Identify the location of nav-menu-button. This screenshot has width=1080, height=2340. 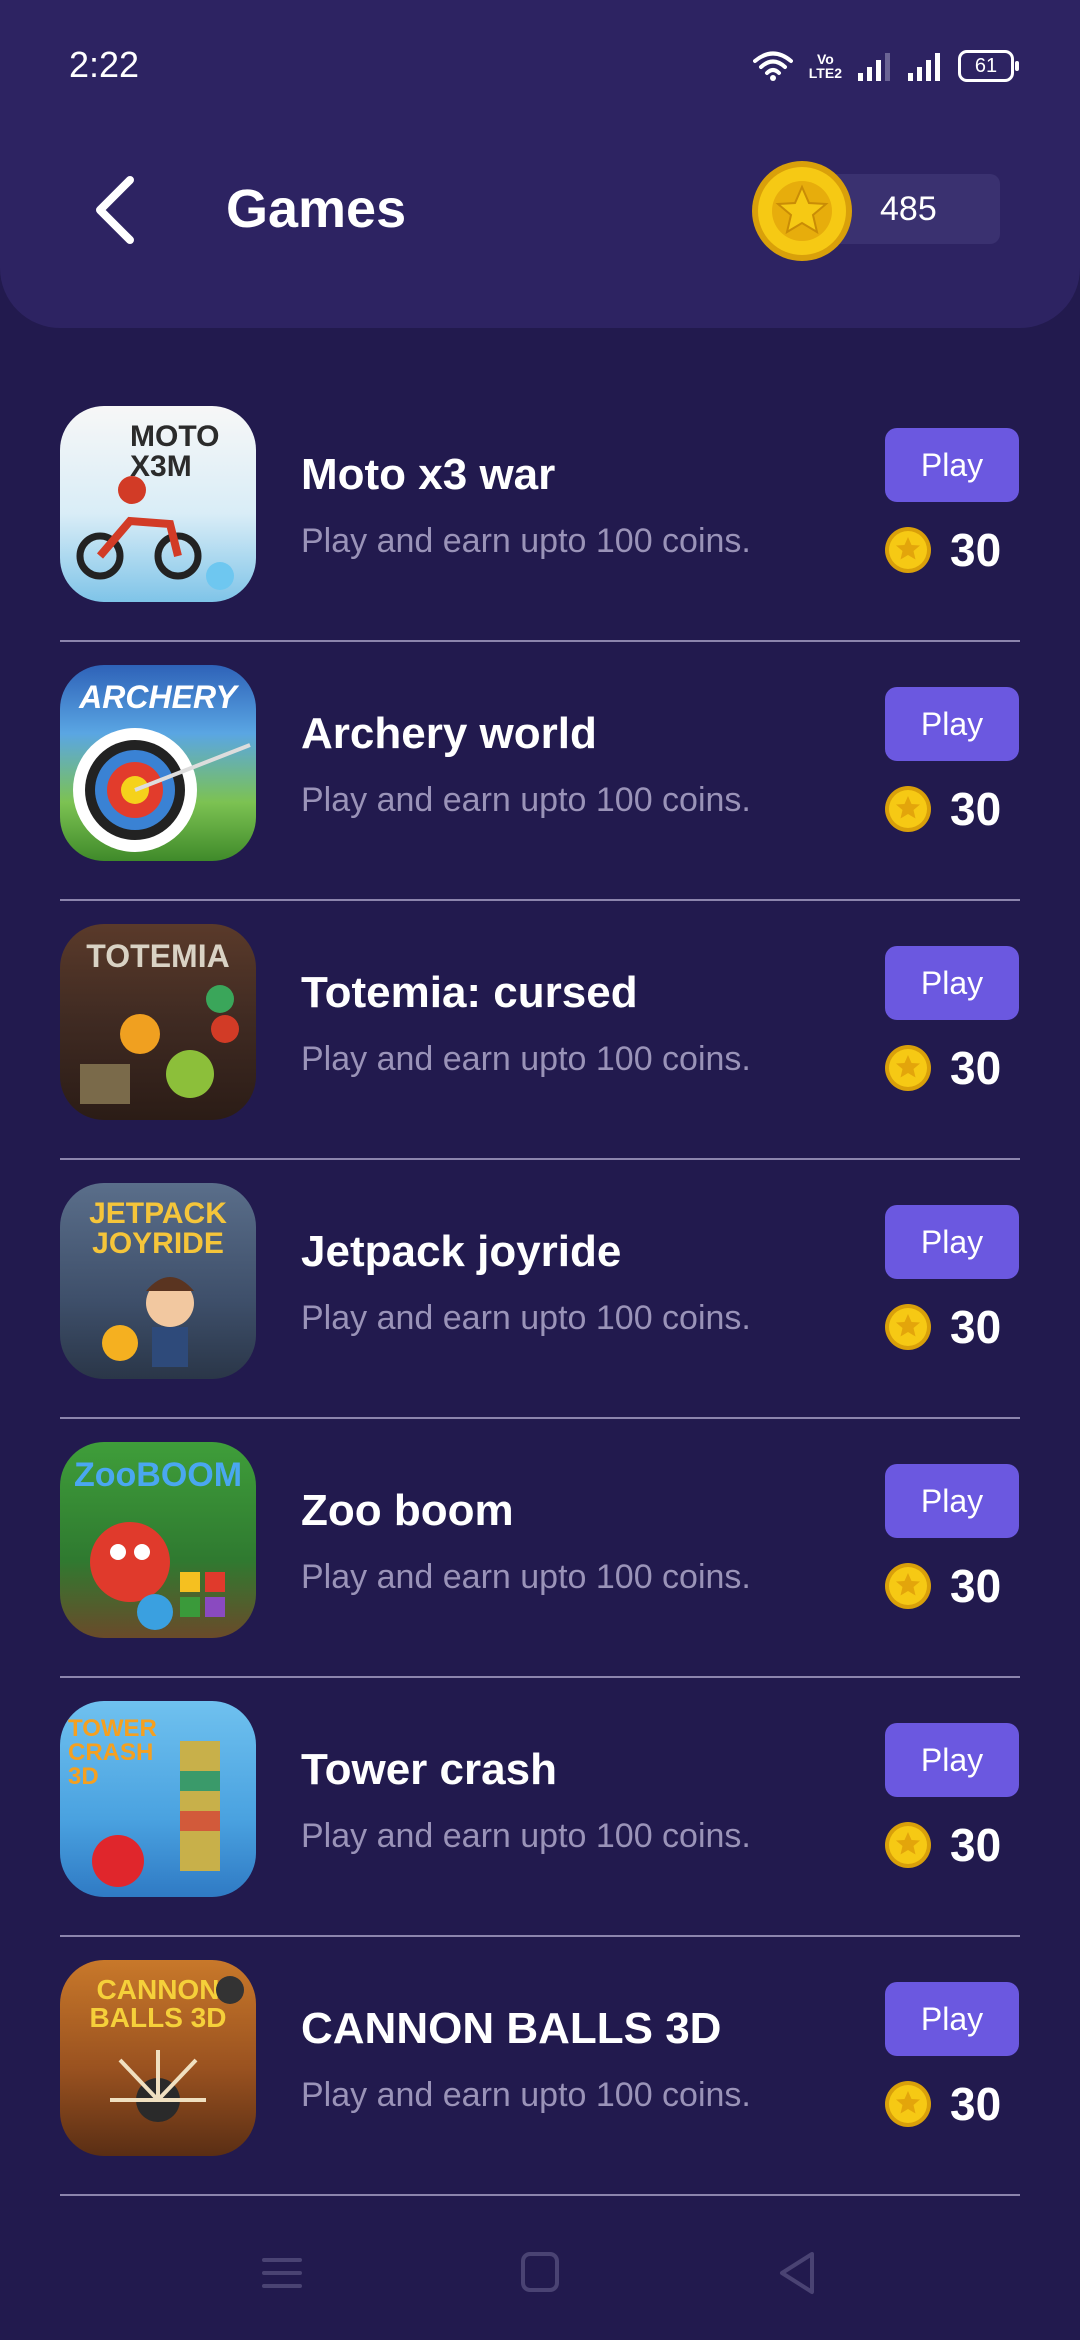
(282, 2273).